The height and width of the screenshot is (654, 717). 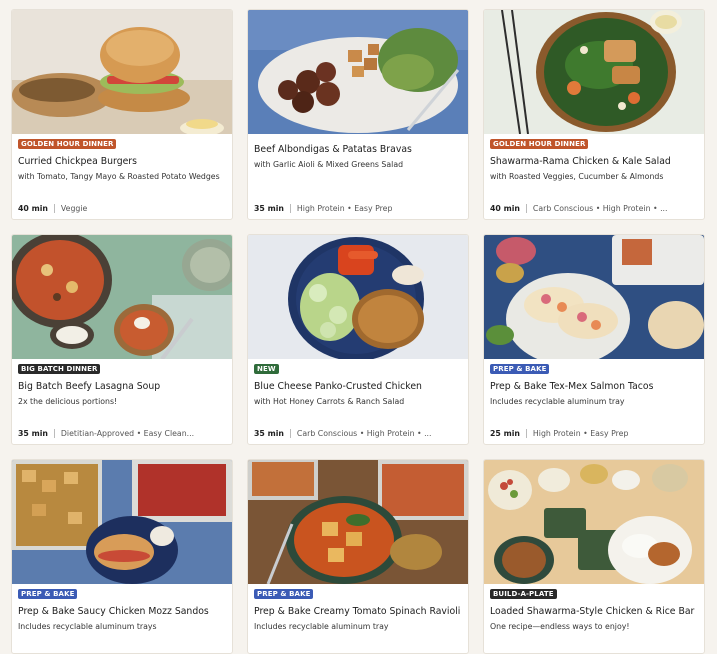 What do you see at coordinates (329, 164) in the screenshot?
I see `recipe-subtitle: with Garlic Aioli & Mixed Greens Salad` at bounding box center [329, 164].